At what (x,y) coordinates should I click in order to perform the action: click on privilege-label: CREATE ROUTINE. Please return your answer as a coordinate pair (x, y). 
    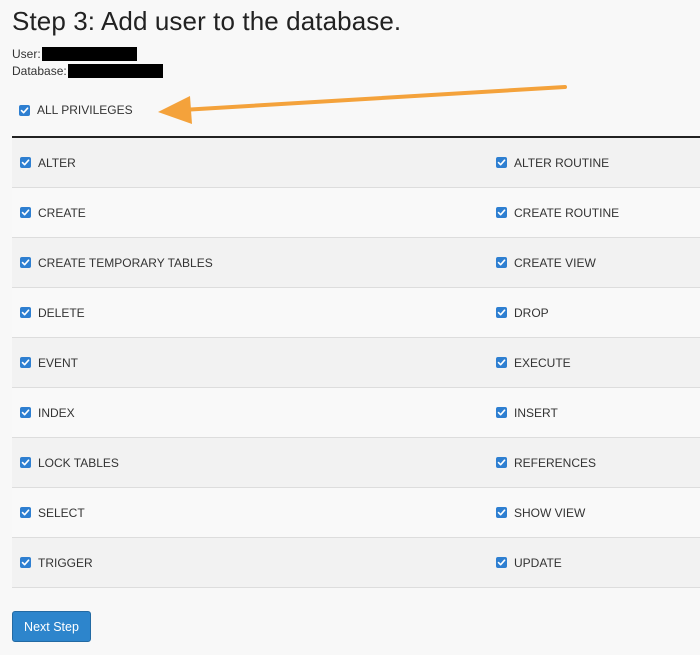
    Looking at the image, I should click on (567, 212).